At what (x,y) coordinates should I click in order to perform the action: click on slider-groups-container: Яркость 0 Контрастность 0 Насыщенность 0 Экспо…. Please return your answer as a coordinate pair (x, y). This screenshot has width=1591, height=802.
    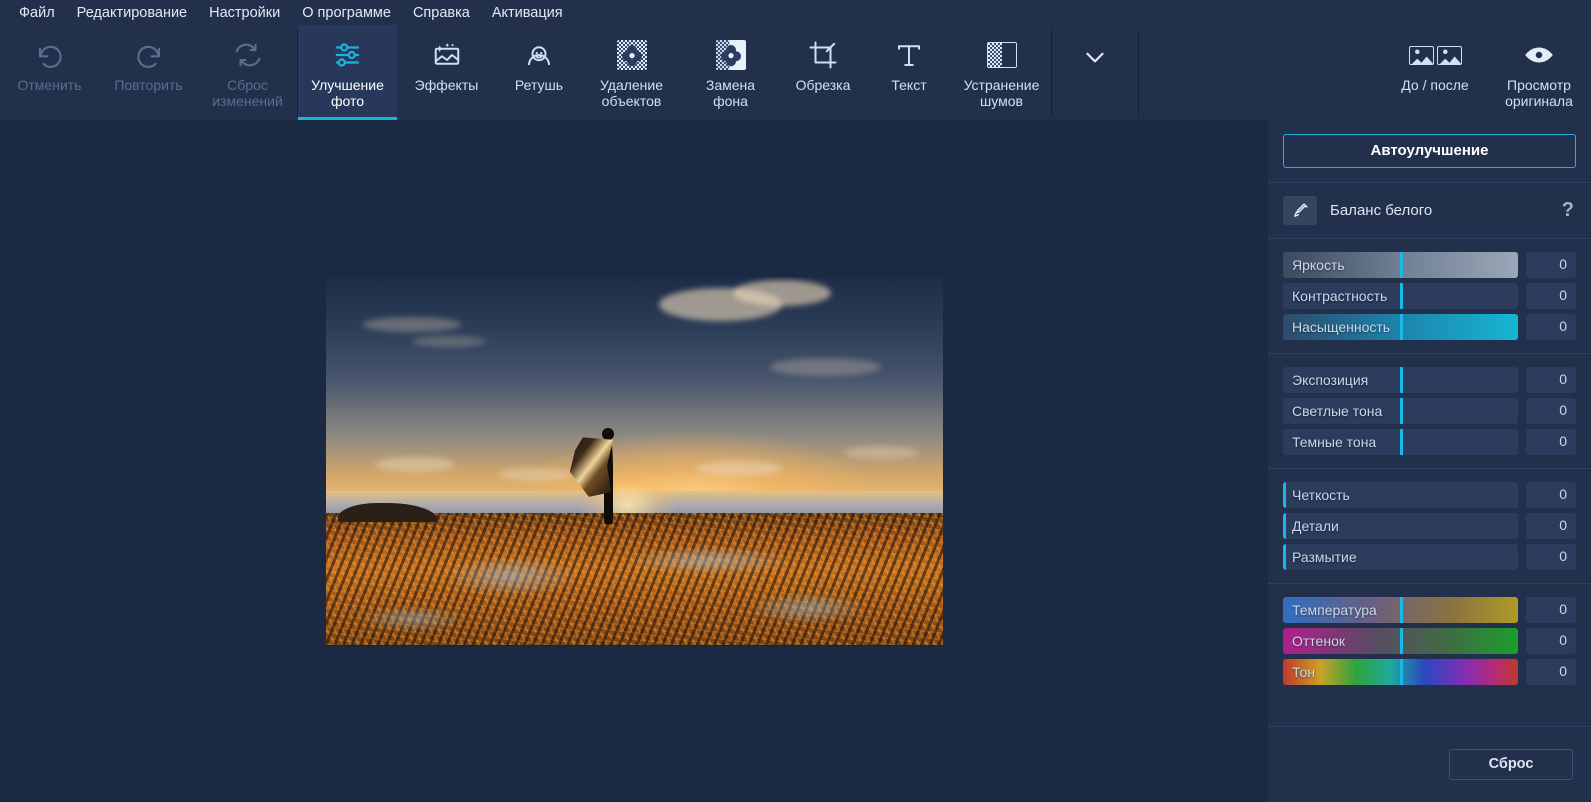
    Looking at the image, I should click on (1429, 468).